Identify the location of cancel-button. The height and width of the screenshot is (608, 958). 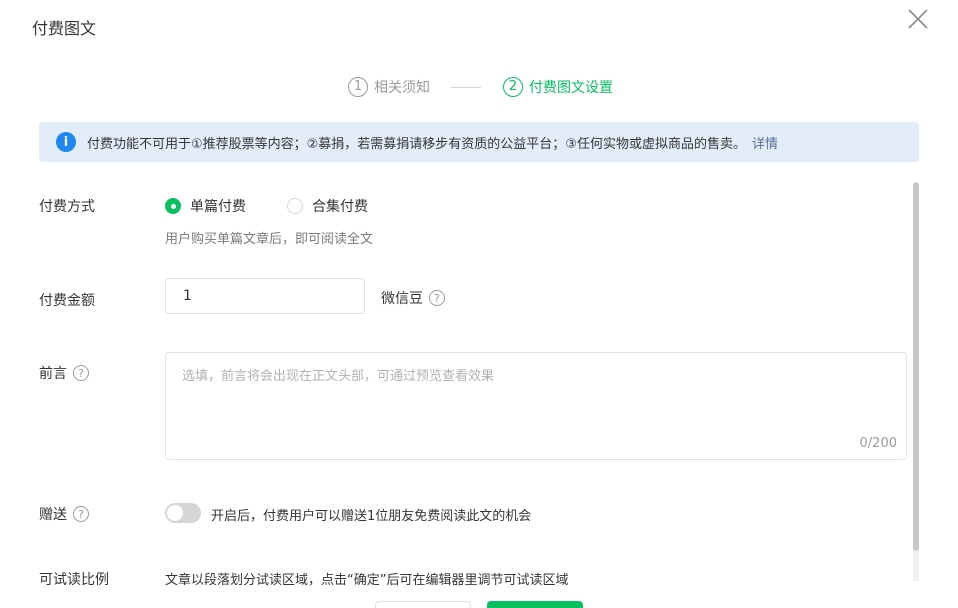
(423, 604).